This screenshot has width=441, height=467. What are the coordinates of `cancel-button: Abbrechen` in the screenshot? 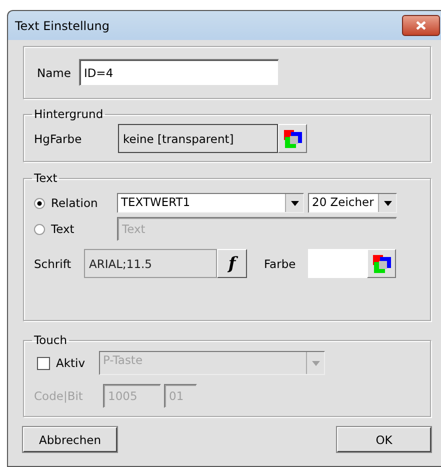 It's located at (70, 439).